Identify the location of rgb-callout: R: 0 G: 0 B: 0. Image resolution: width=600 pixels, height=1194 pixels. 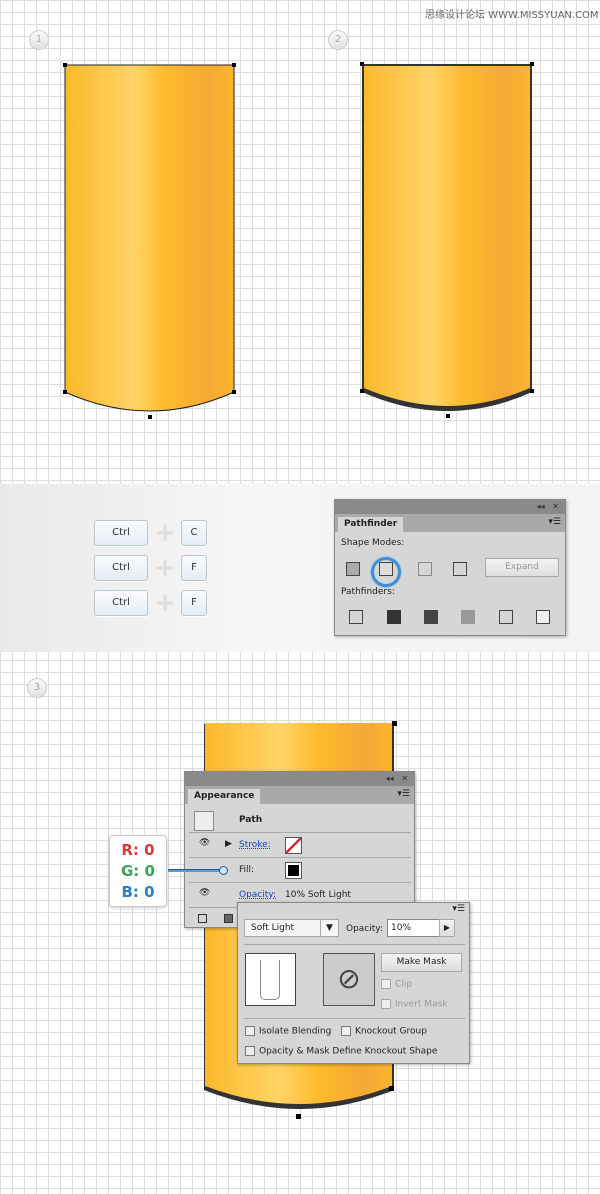
(138, 871).